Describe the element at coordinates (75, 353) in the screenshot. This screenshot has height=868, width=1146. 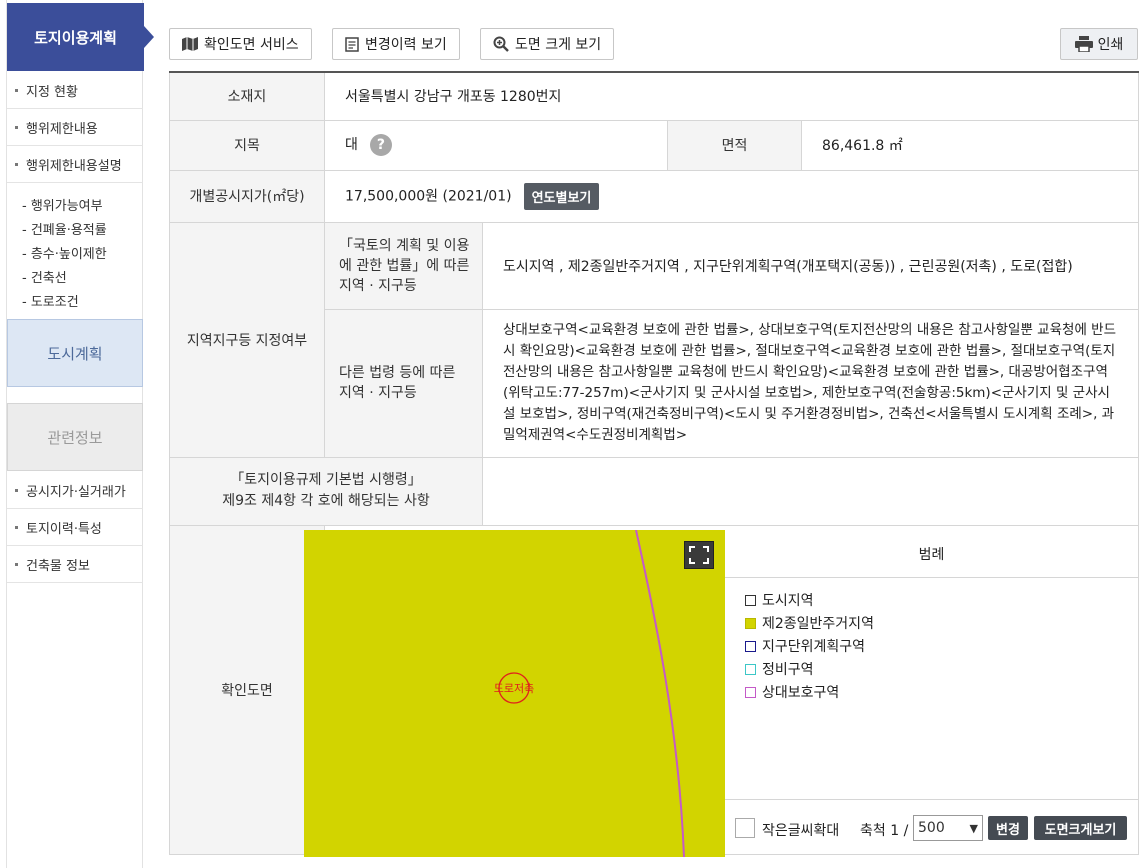
I see `sidebar-city-plan: 도시계획` at that location.